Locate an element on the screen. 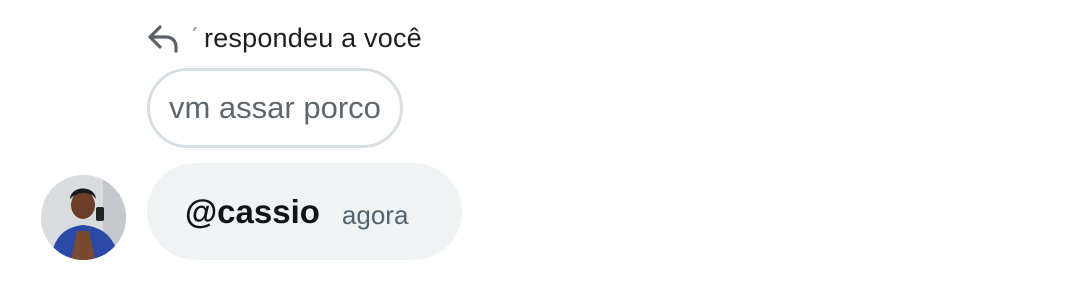 Image resolution: width=1080 pixels, height=292 pixels. sender-handle: @cassio is located at coordinates (252, 212).